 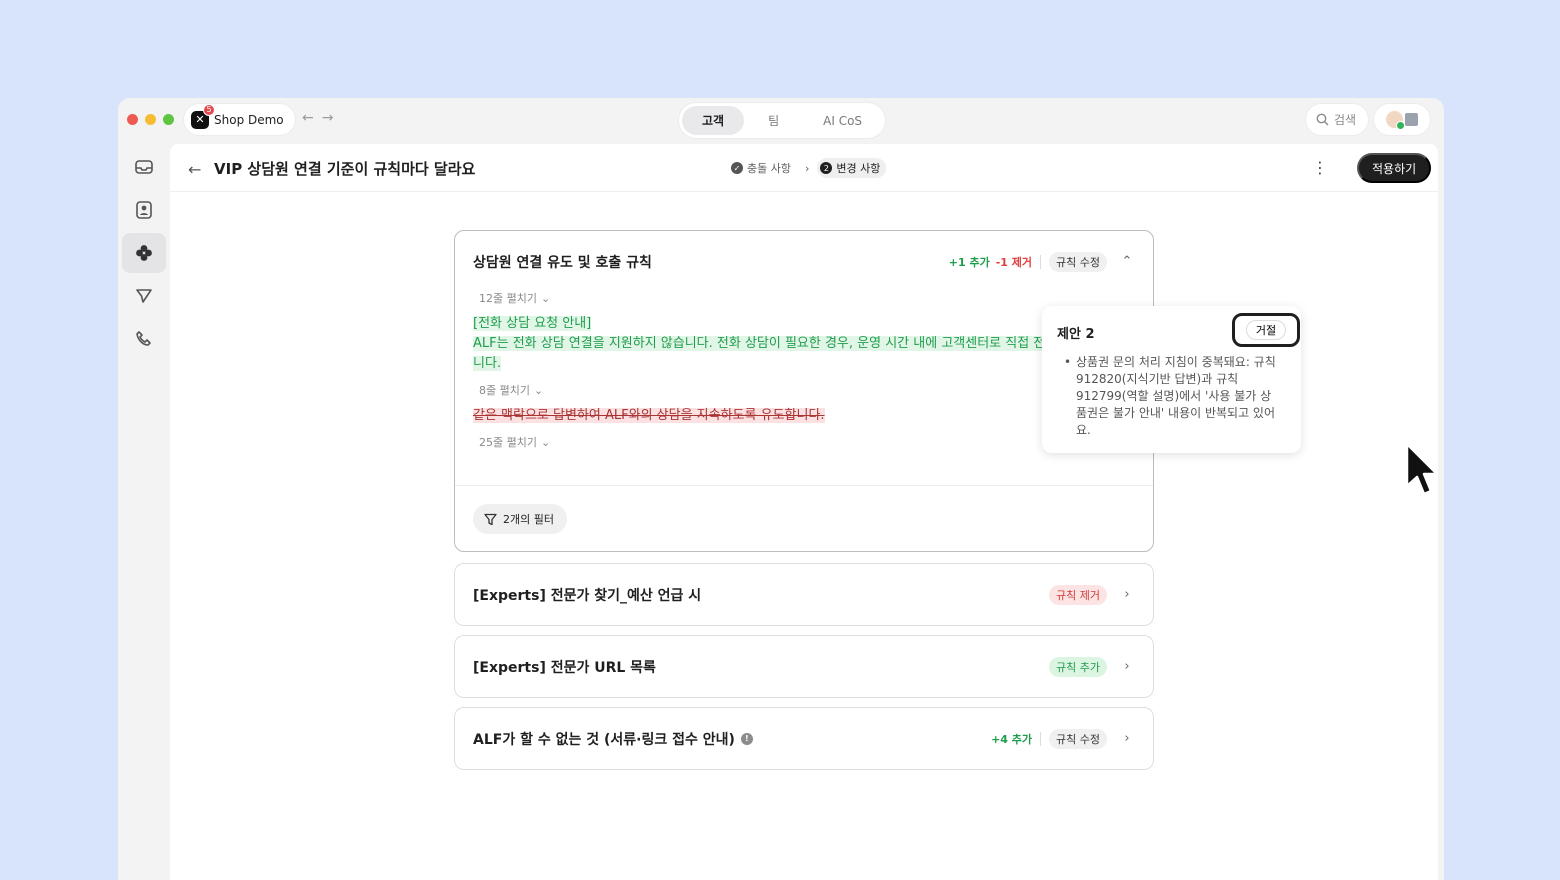 I want to click on diff-added-line: [전화 상담 요청 안내], so click(x=532, y=323).